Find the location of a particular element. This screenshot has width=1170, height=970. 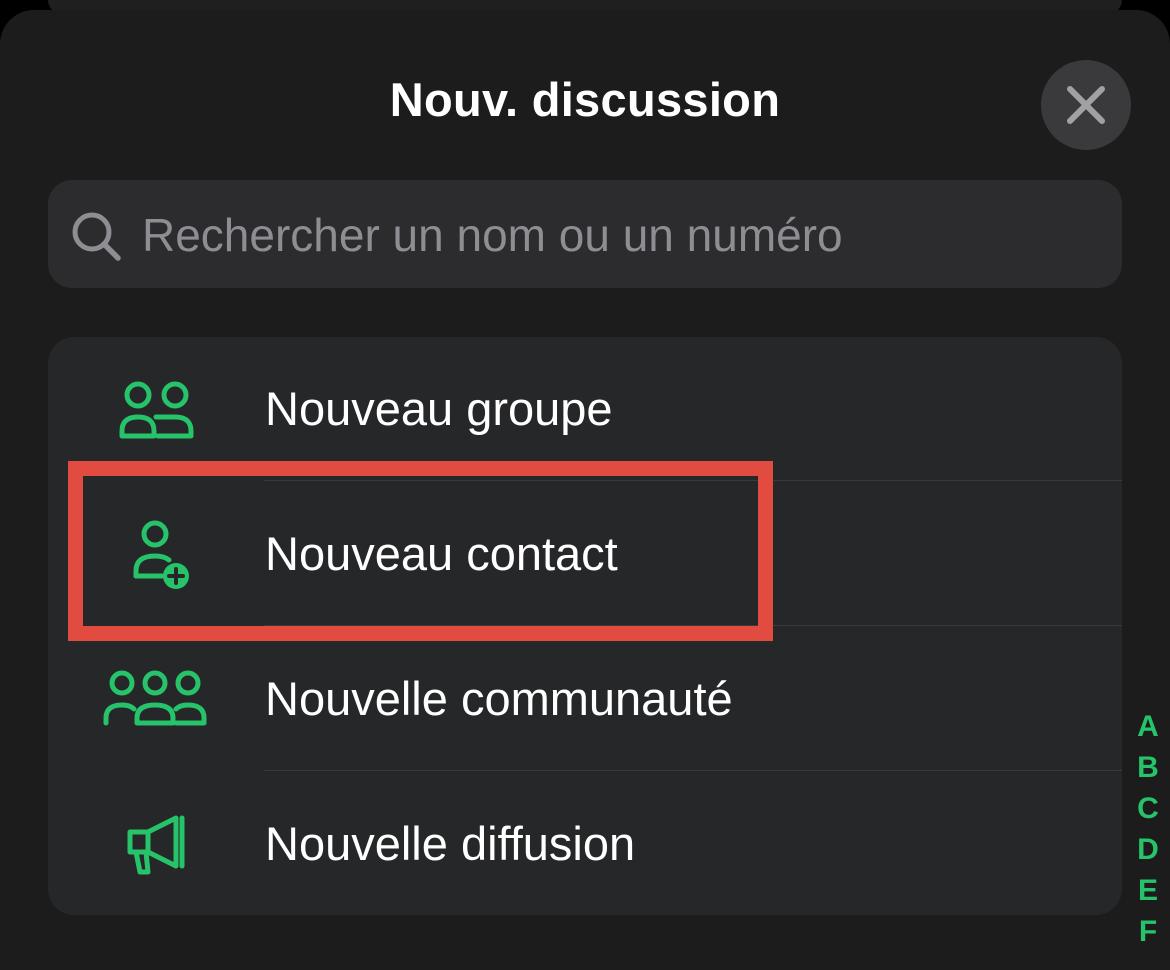

index-letter: C is located at coordinates (1148, 808).